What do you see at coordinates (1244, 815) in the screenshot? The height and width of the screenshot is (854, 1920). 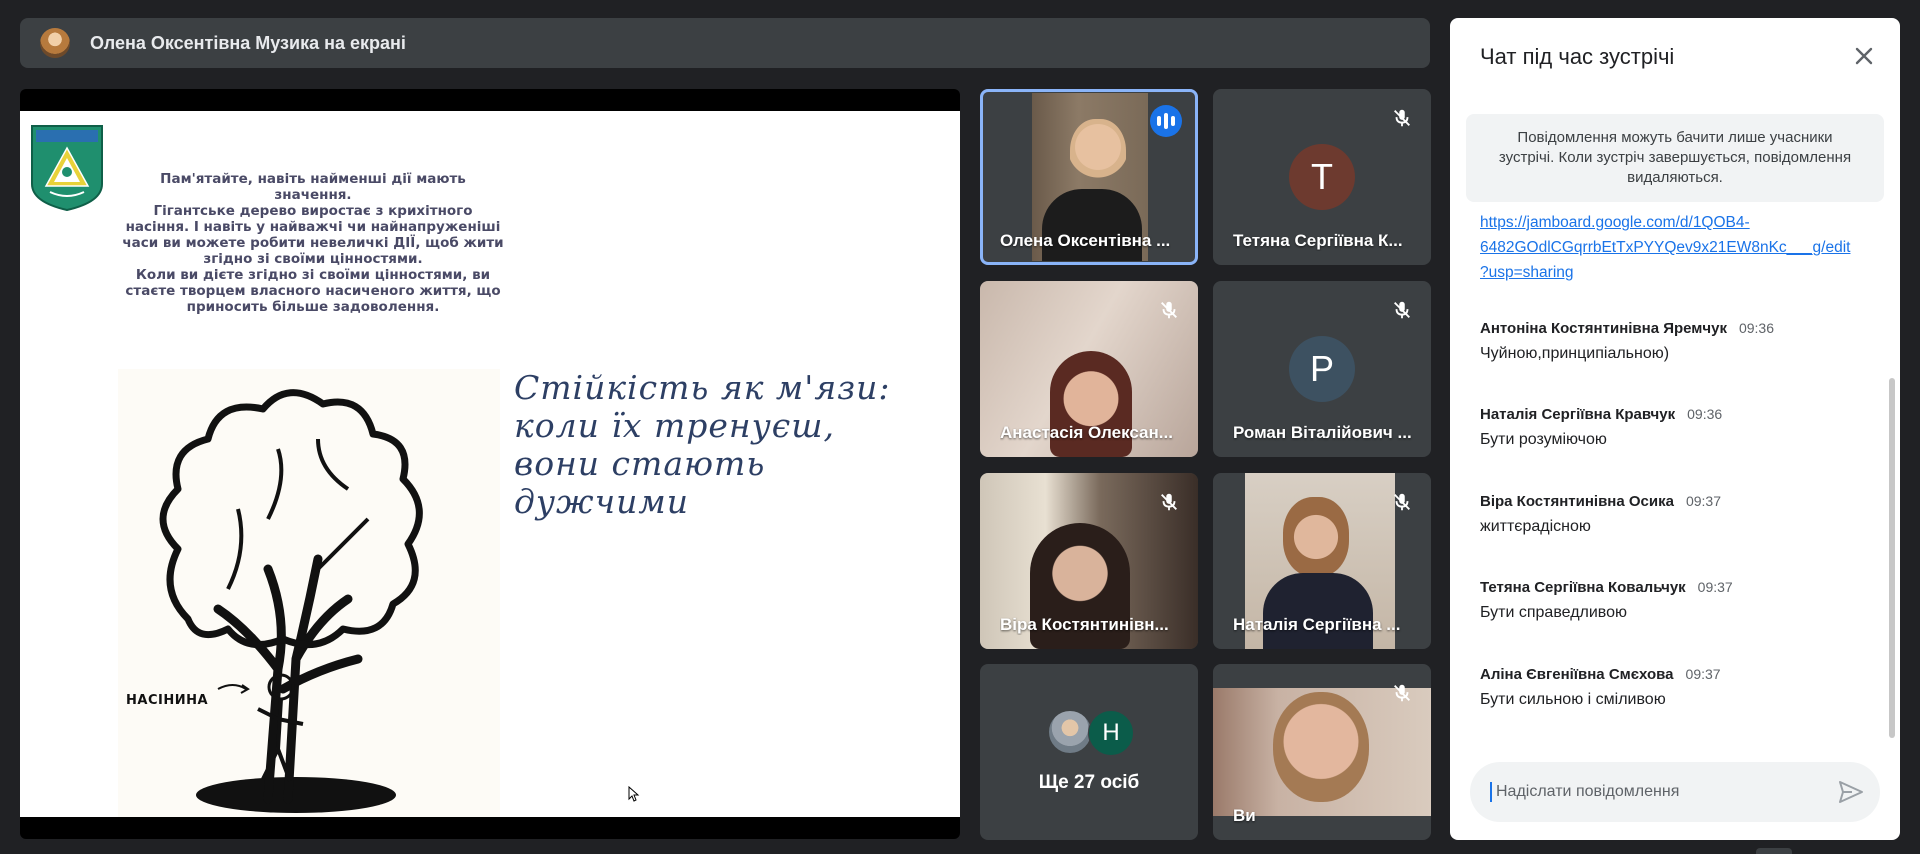 I see `participant-name: Ви` at bounding box center [1244, 815].